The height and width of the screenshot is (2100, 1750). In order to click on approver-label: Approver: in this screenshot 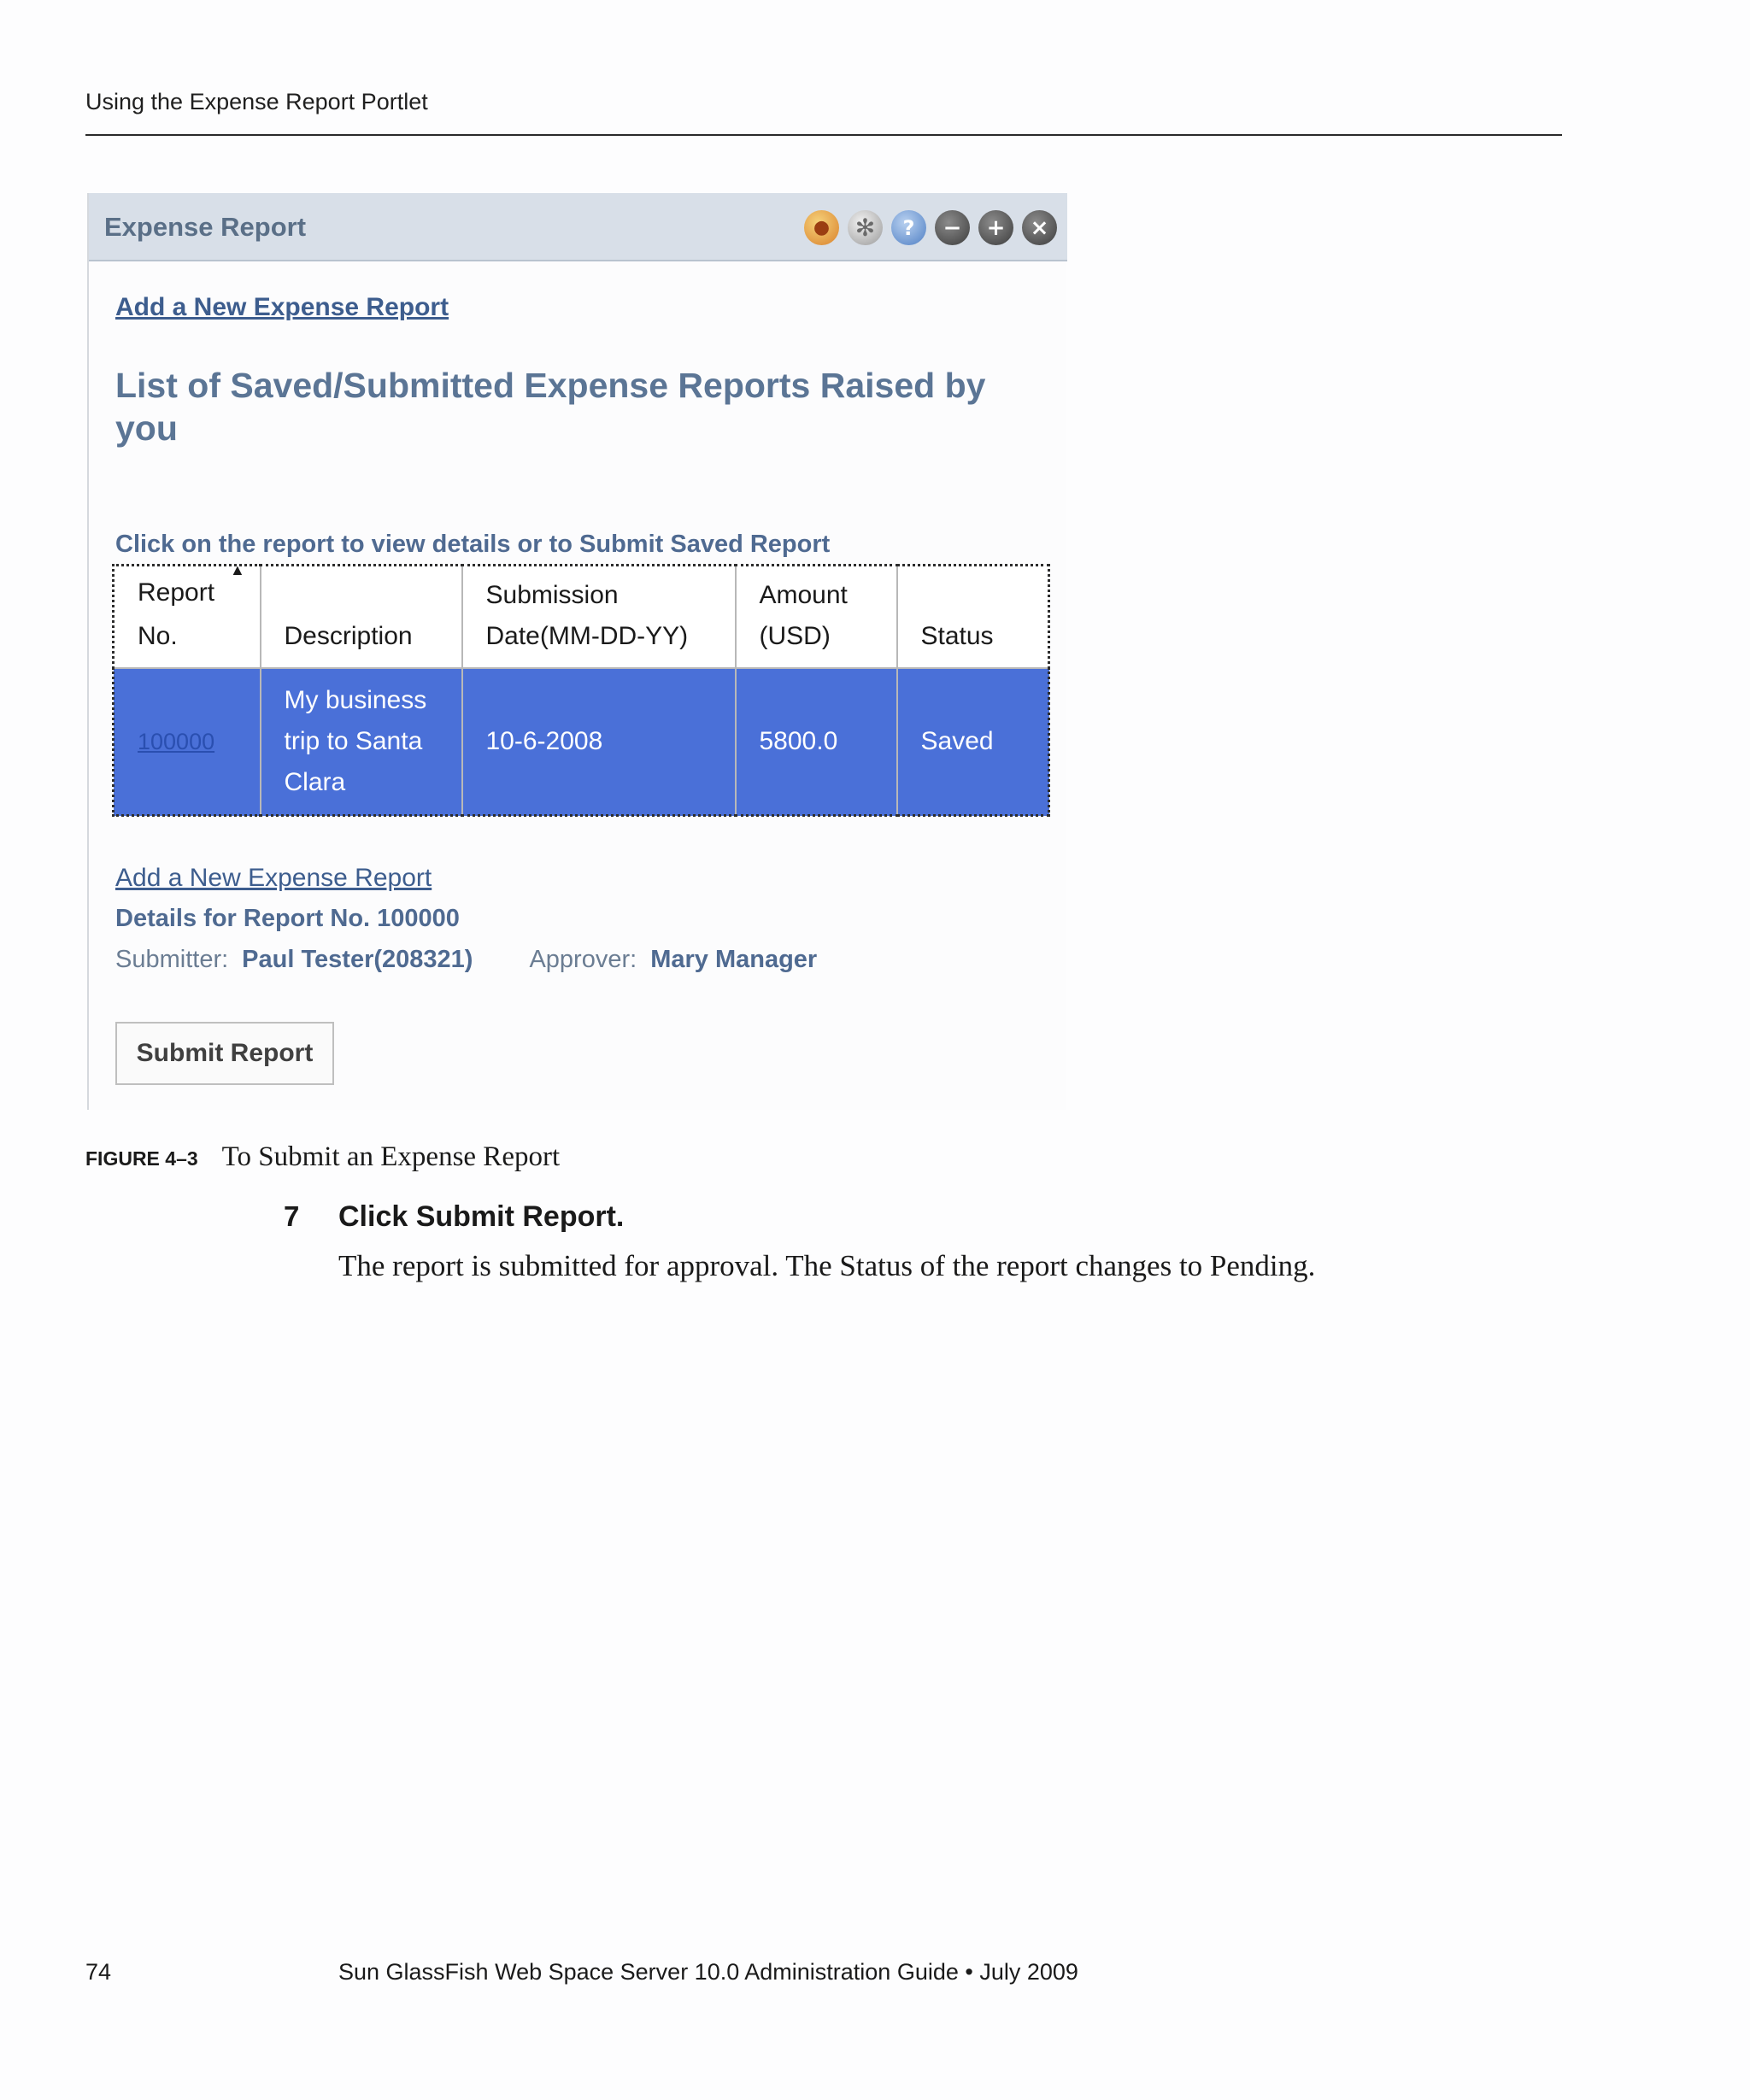, I will do `click(583, 959)`.